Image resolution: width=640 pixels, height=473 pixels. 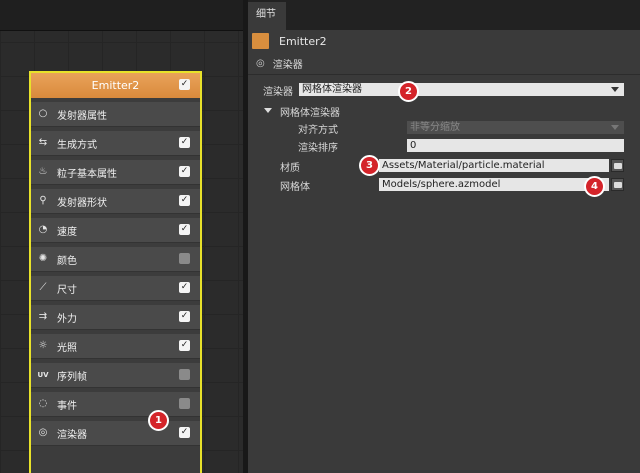 What do you see at coordinates (617, 165) in the screenshot?
I see `material-browse-folder-icon` at bounding box center [617, 165].